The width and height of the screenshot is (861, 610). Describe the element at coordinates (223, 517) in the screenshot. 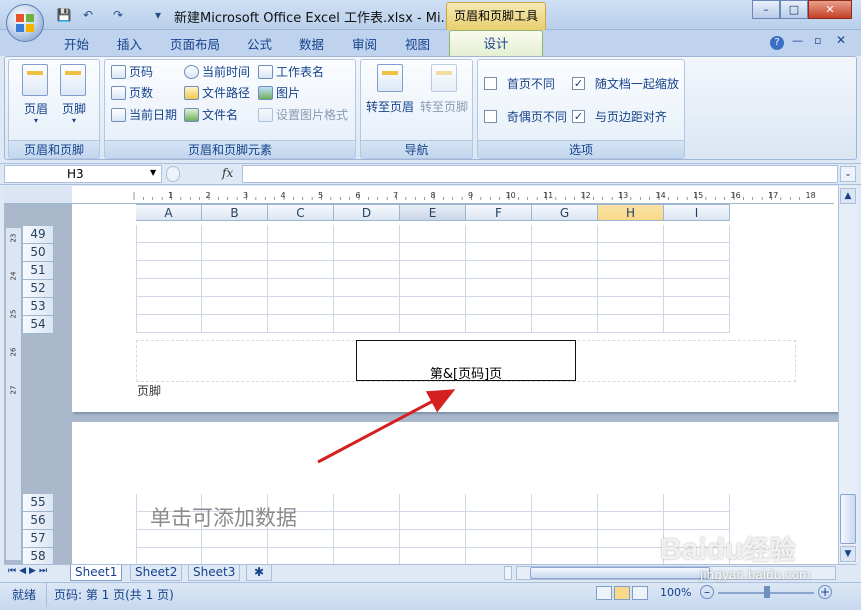

I see `add-data-hint: 单击可添加数据` at that location.